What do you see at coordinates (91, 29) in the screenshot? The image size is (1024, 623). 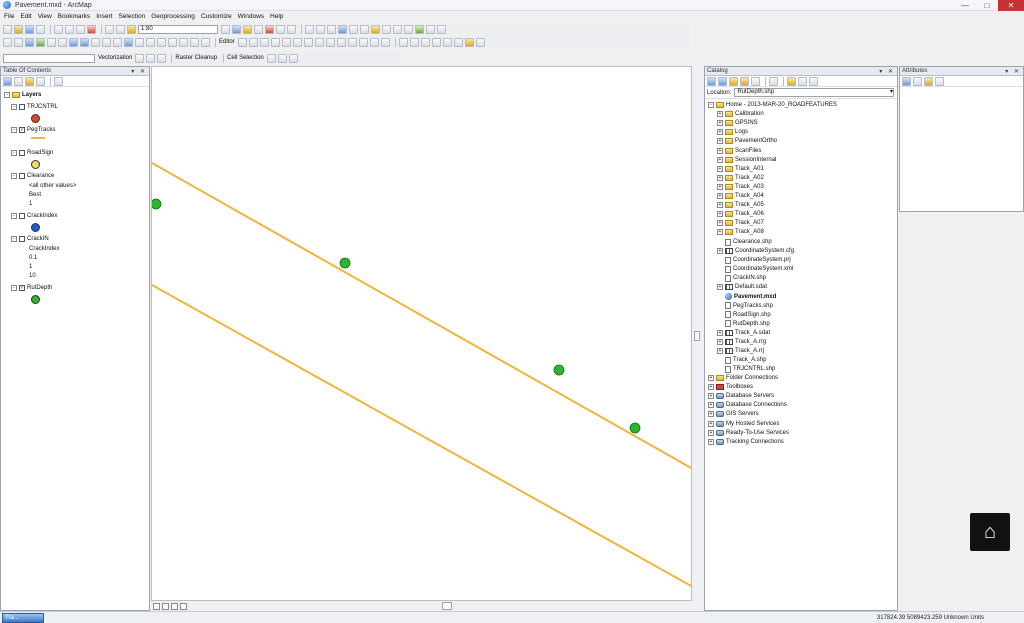 I see `delete-icon` at bounding box center [91, 29].